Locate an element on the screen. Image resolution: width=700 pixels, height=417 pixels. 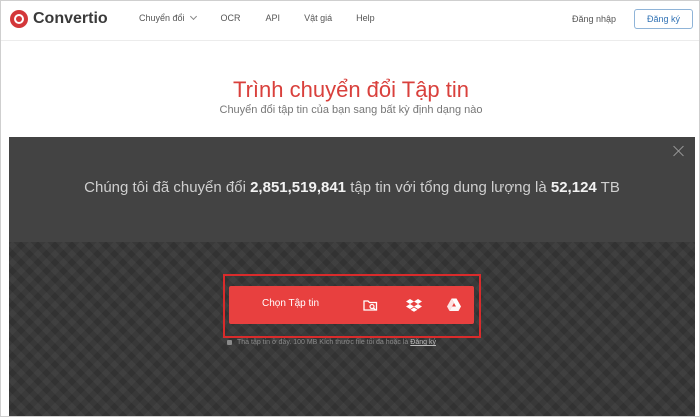
nav-help-label: Help is located at coordinates (365, 18).